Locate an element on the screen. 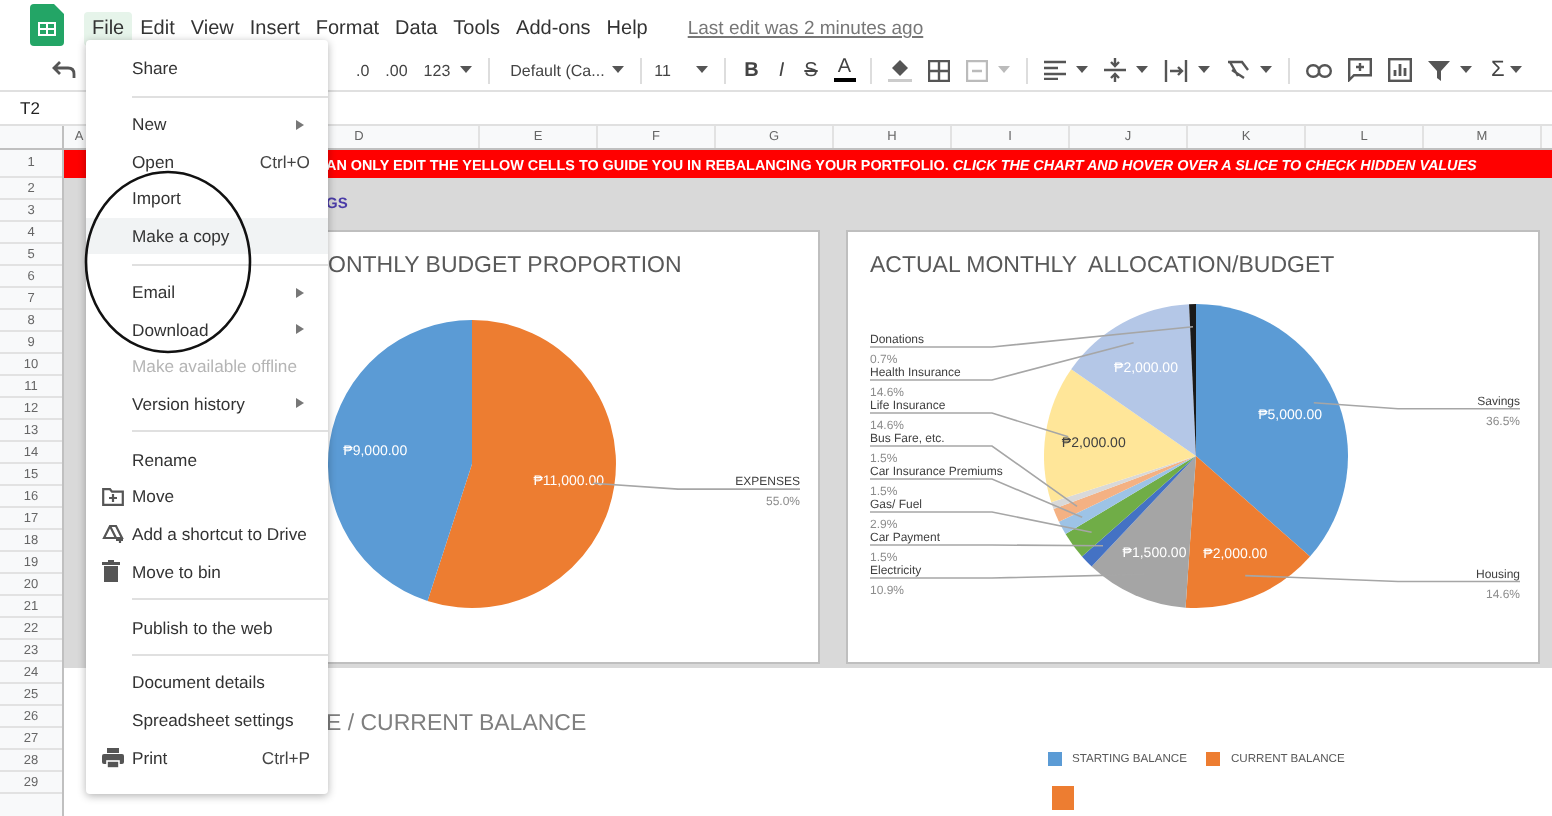 The height and width of the screenshot is (816, 1552). menu-item: Share is located at coordinates (207, 69).